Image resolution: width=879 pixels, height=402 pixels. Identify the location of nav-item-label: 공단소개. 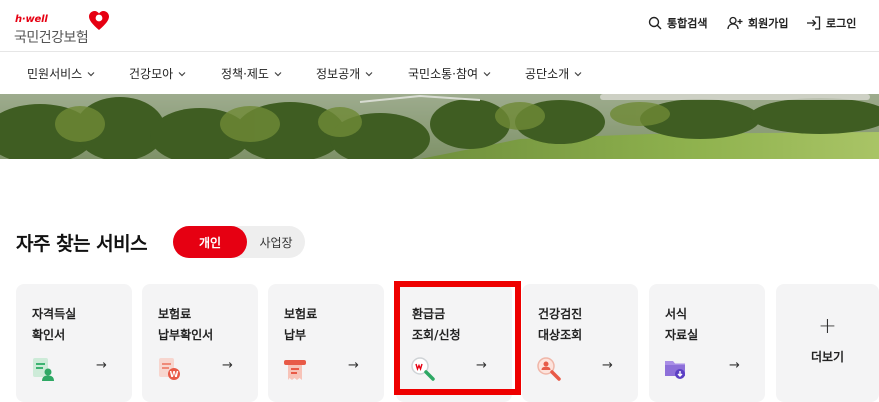
(547, 74).